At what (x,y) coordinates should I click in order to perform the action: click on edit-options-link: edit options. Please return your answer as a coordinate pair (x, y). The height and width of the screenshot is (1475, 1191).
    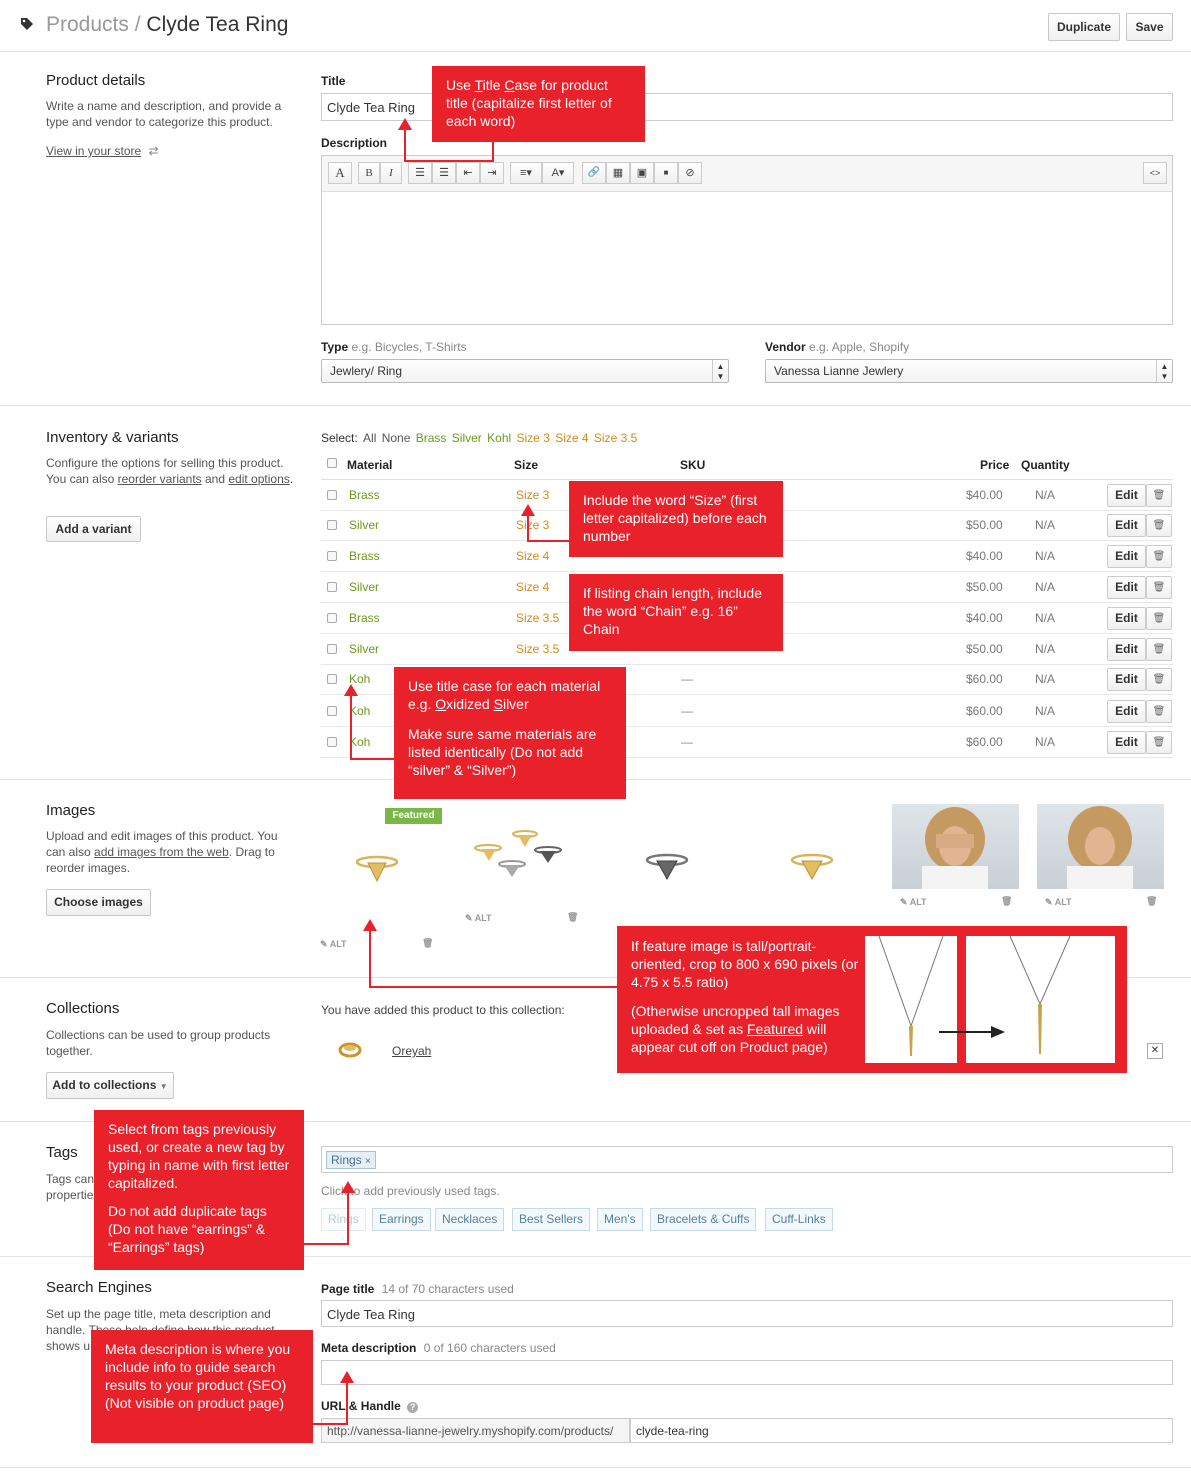
    Looking at the image, I should click on (258, 479).